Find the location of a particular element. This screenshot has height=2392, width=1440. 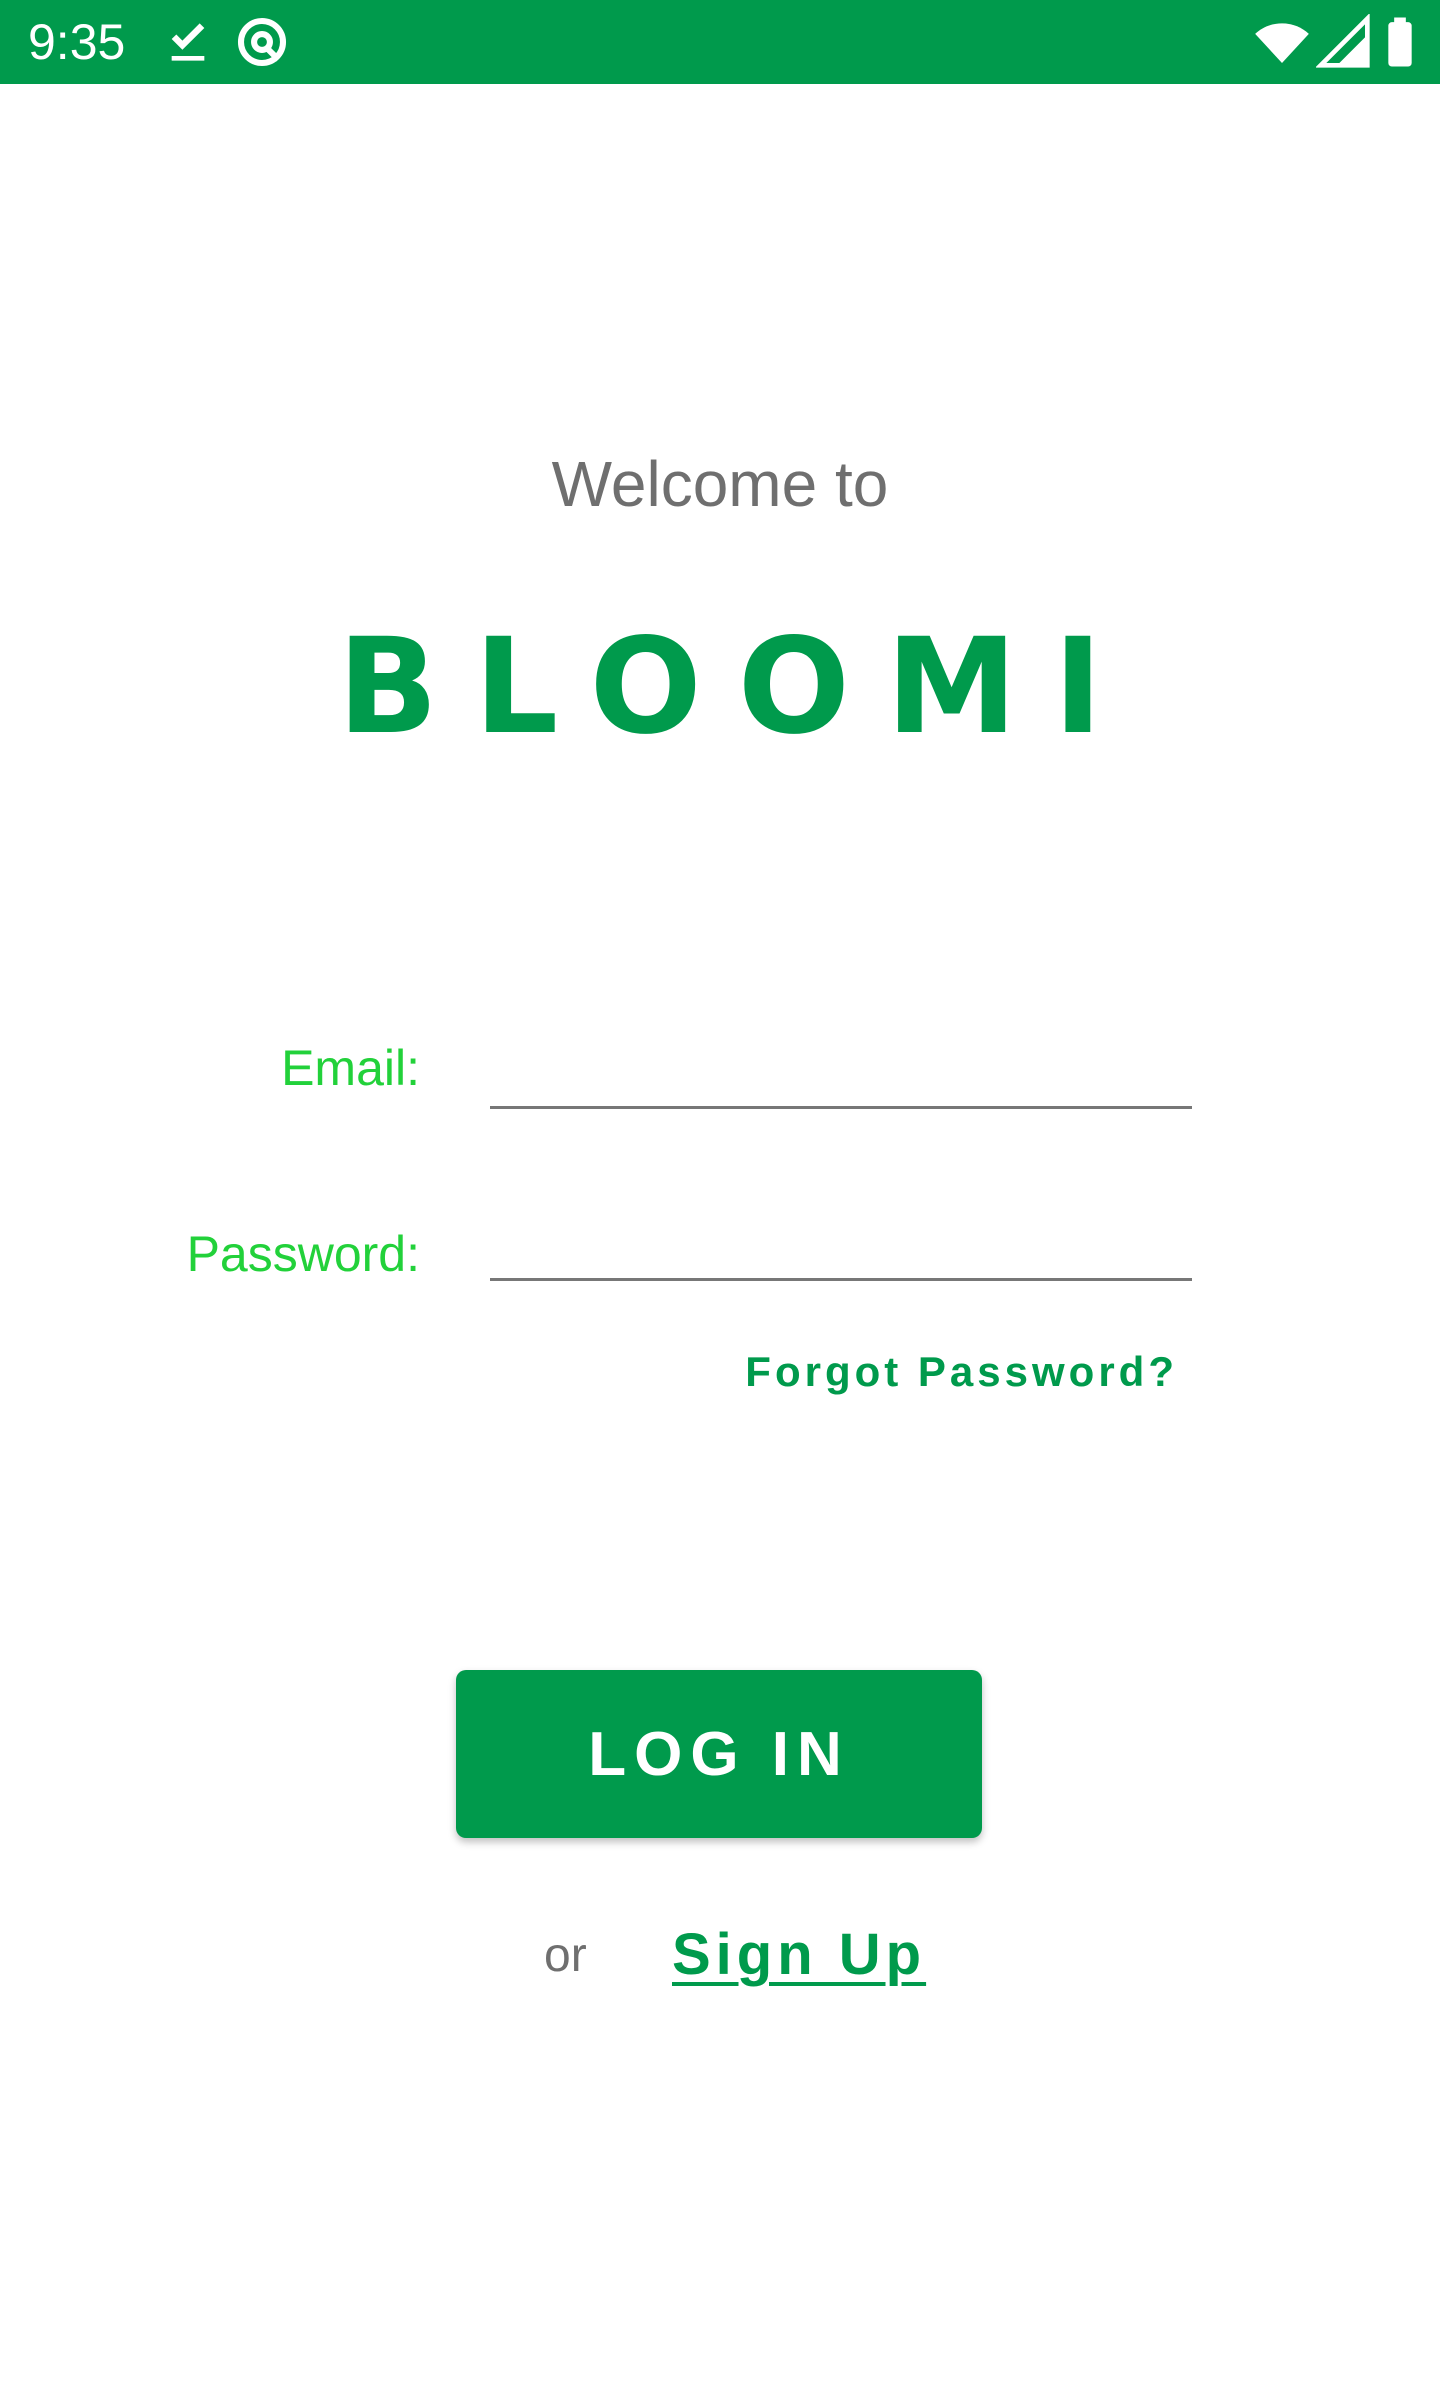

login-button: LOG IN is located at coordinates (719, 1754).